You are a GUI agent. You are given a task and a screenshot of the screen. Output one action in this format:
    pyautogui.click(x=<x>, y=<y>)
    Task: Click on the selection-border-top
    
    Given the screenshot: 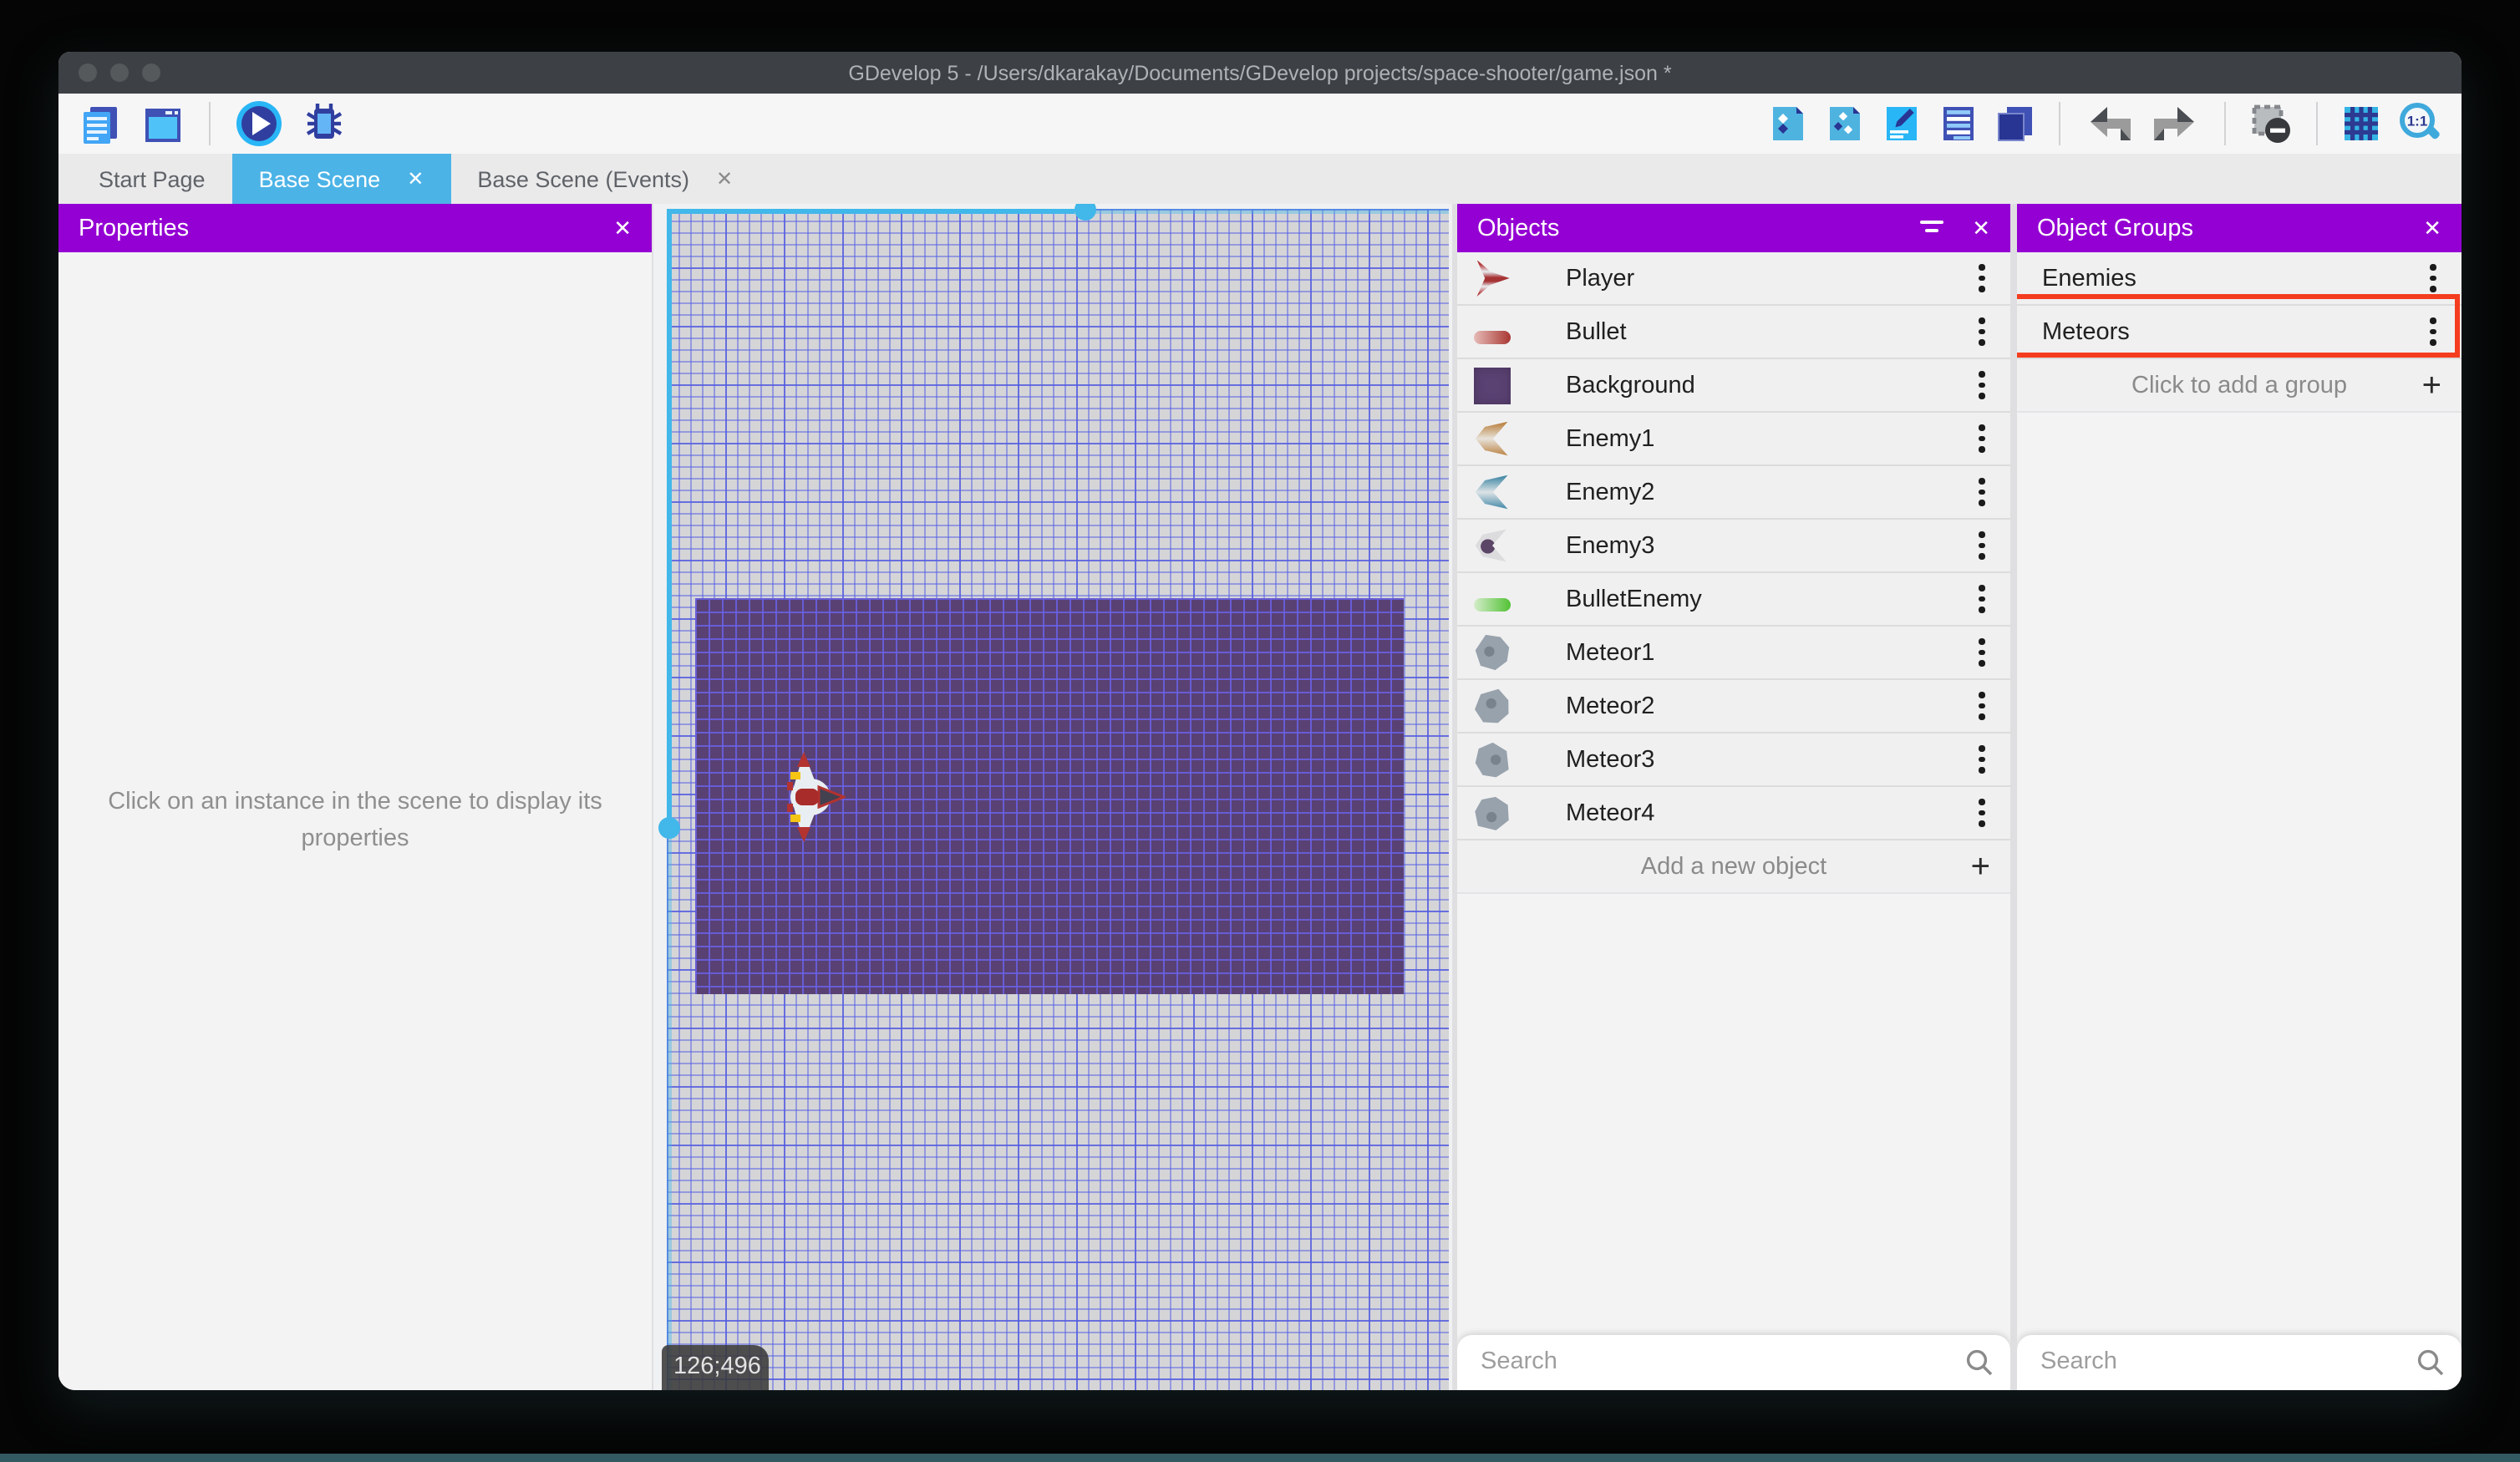 What is the action you would take?
    pyautogui.click(x=871, y=211)
    